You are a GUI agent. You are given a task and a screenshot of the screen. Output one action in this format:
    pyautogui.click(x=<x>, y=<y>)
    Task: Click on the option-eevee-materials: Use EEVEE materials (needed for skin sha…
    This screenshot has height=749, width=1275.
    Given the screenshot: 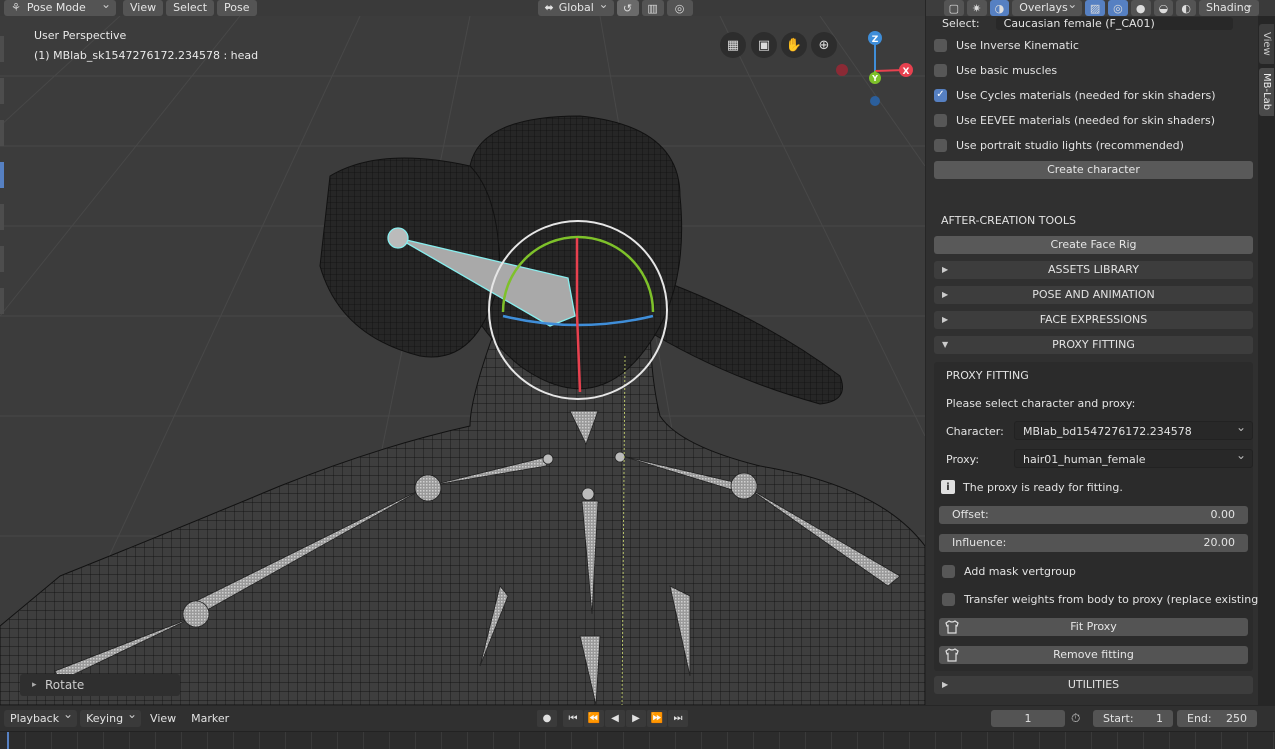 What is the action you would take?
    pyautogui.click(x=1074, y=120)
    